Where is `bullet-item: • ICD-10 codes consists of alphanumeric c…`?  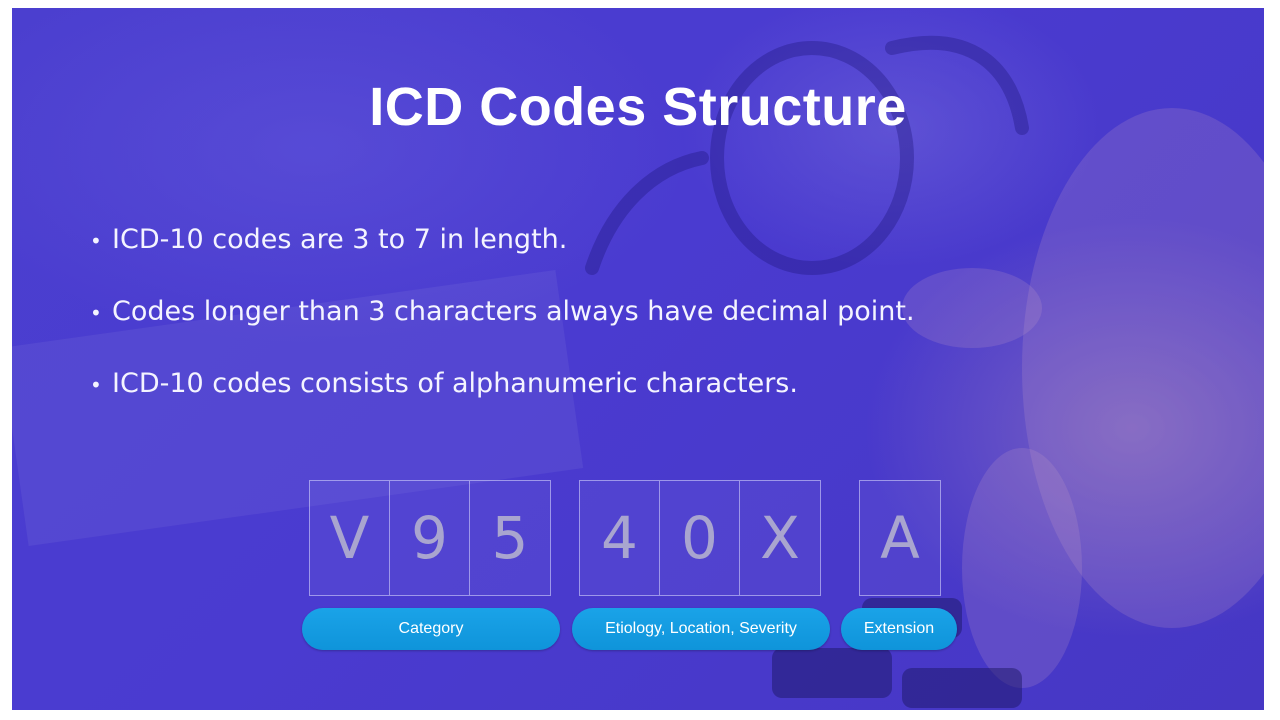
bullet-item: • ICD-10 codes consists of alphanumeric c… is located at coordinates (502, 384).